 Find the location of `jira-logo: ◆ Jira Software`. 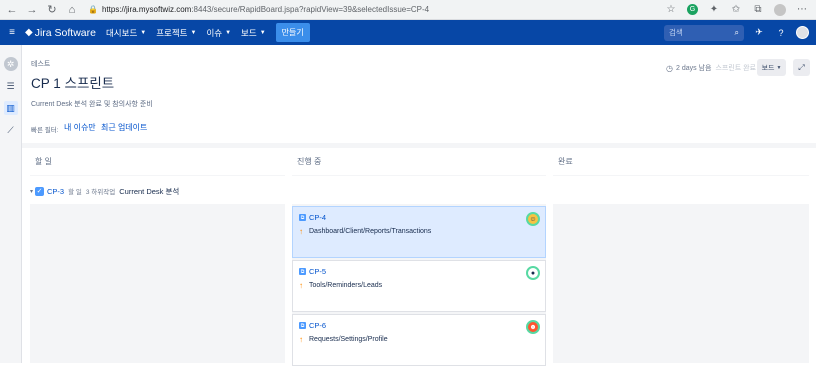

jira-logo: ◆ Jira Software is located at coordinates (60, 33).